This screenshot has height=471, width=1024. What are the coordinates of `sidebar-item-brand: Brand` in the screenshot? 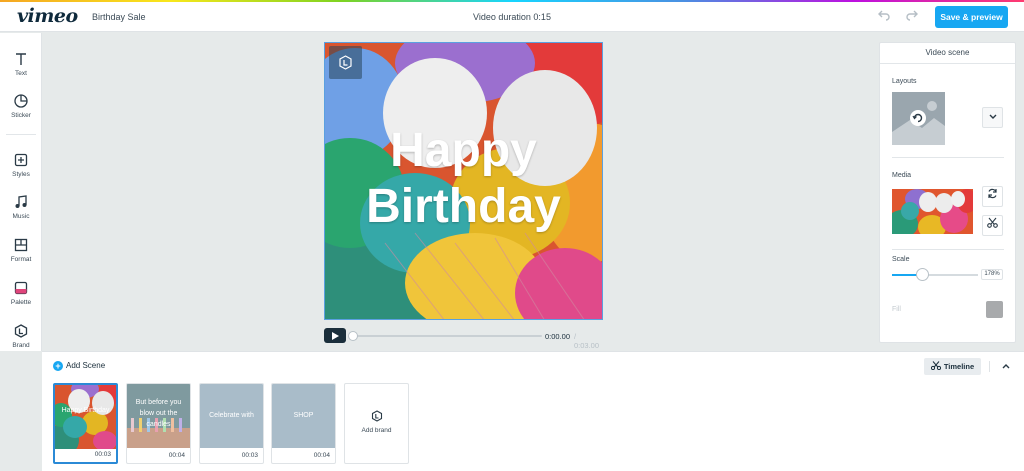 It's located at (21, 336).